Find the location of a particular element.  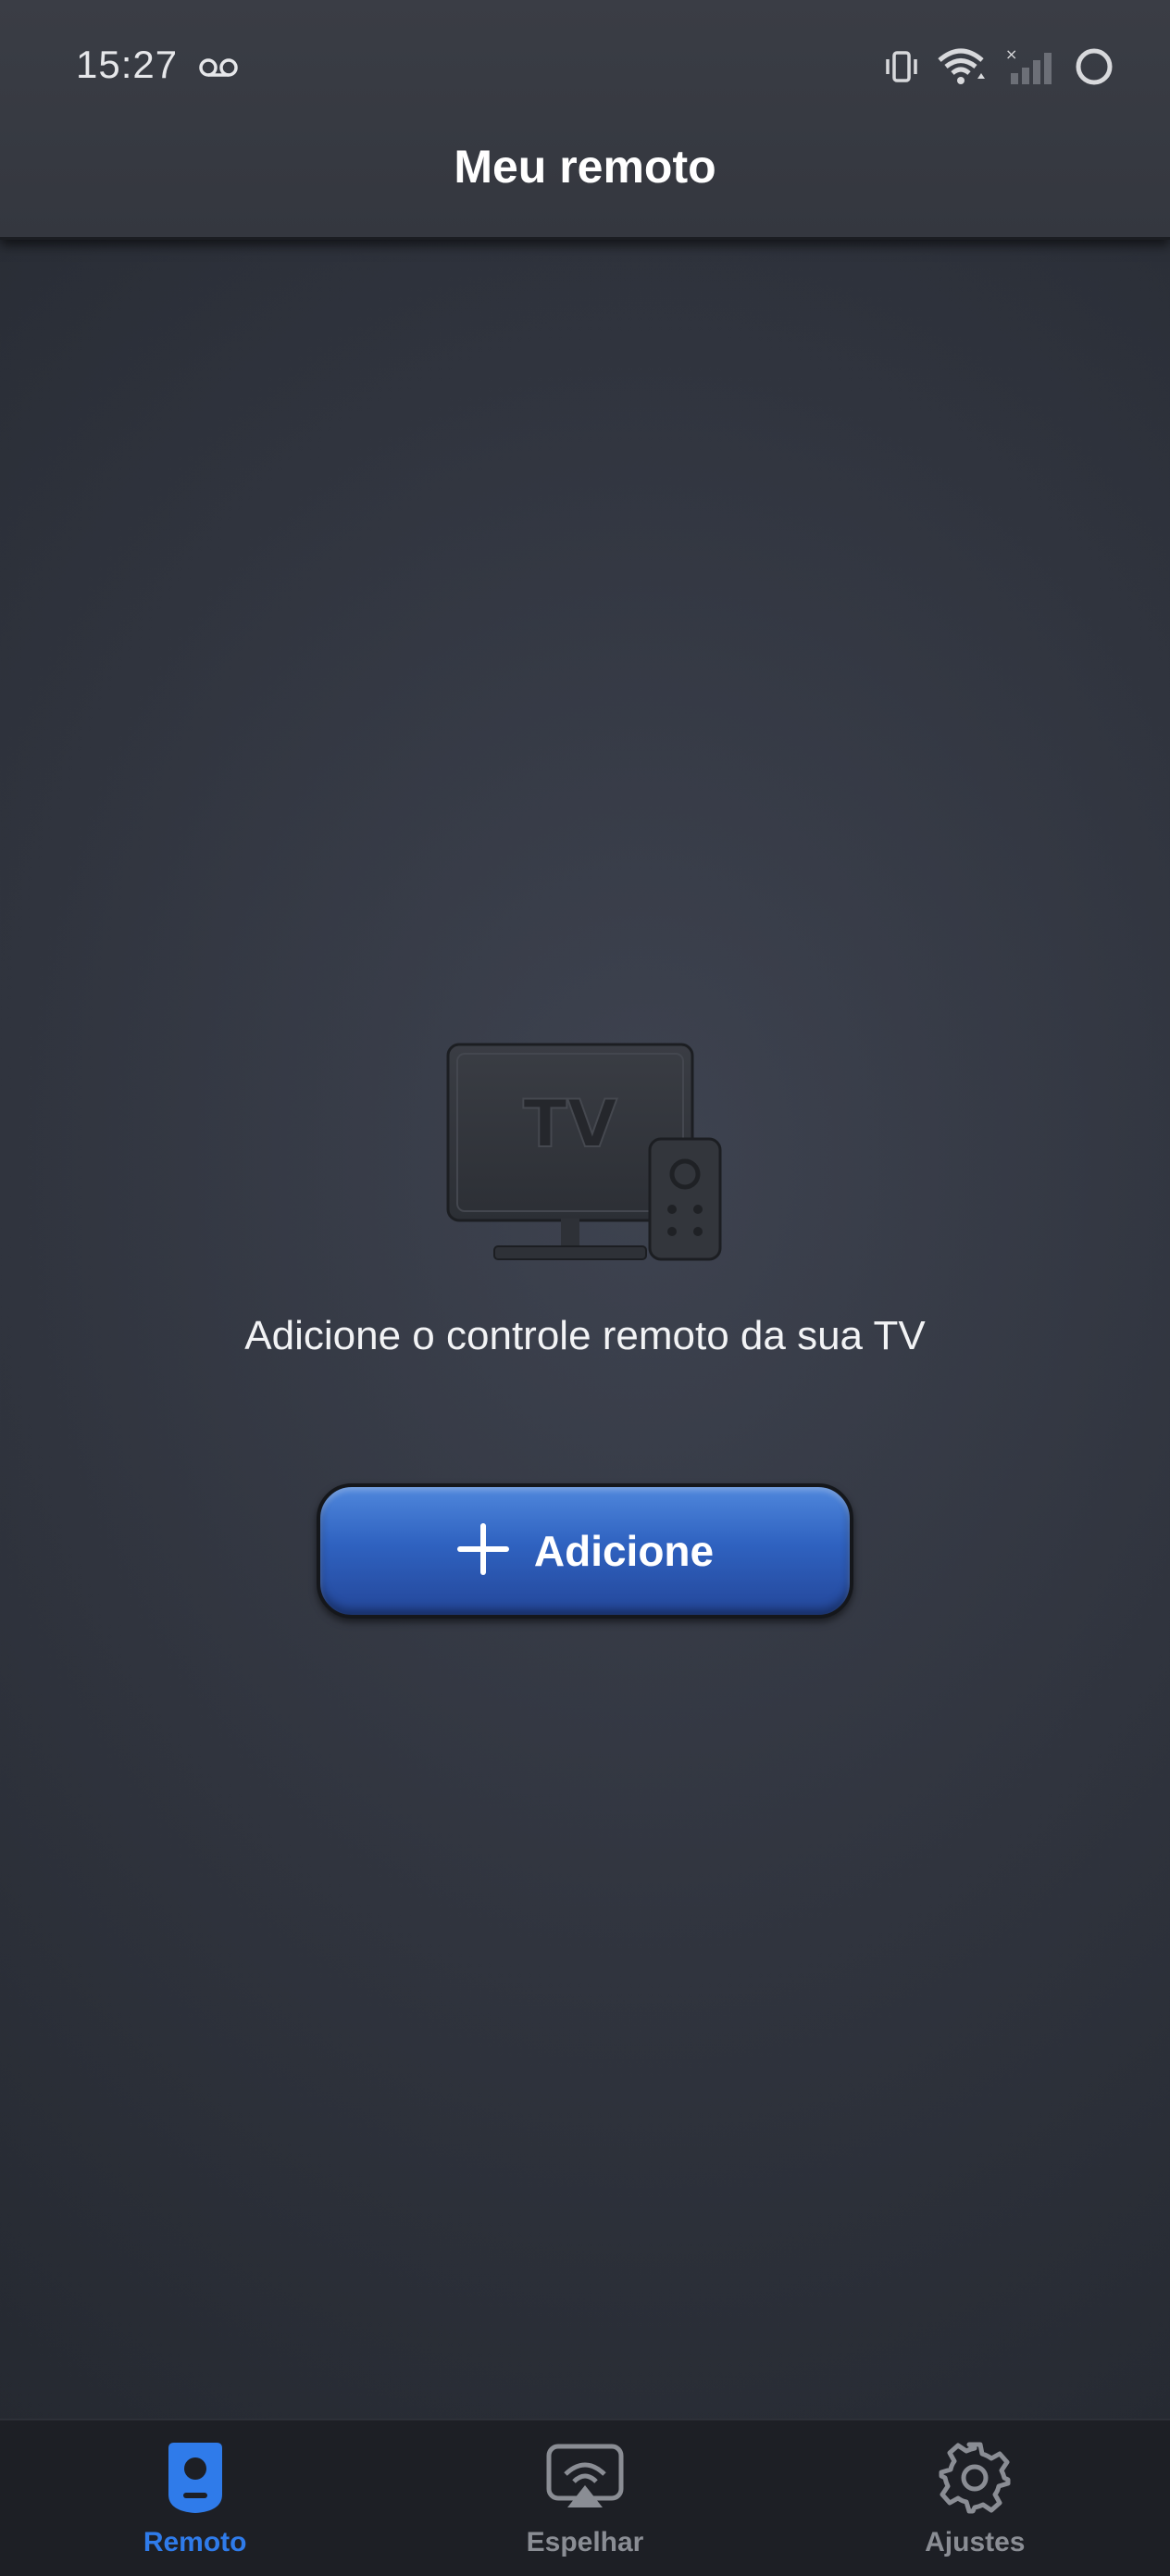

nav-label-remoto: Remoto is located at coordinates (195, 2542).